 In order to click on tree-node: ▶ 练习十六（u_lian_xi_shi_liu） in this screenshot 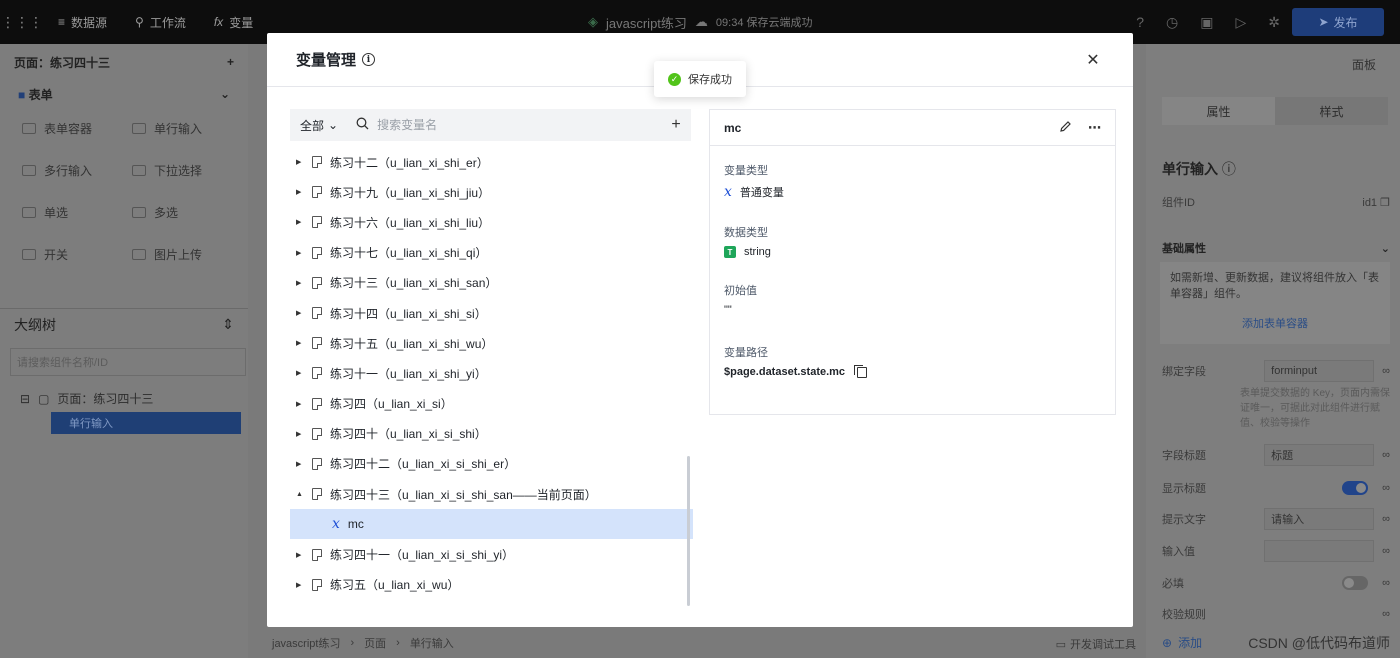, I will do `click(491, 222)`.